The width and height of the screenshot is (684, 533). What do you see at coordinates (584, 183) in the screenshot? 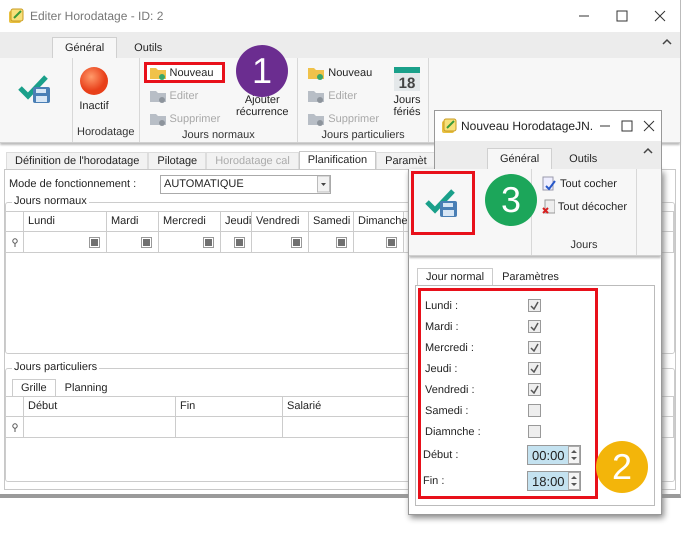
I see `ribbon-button: Tout cocher` at bounding box center [584, 183].